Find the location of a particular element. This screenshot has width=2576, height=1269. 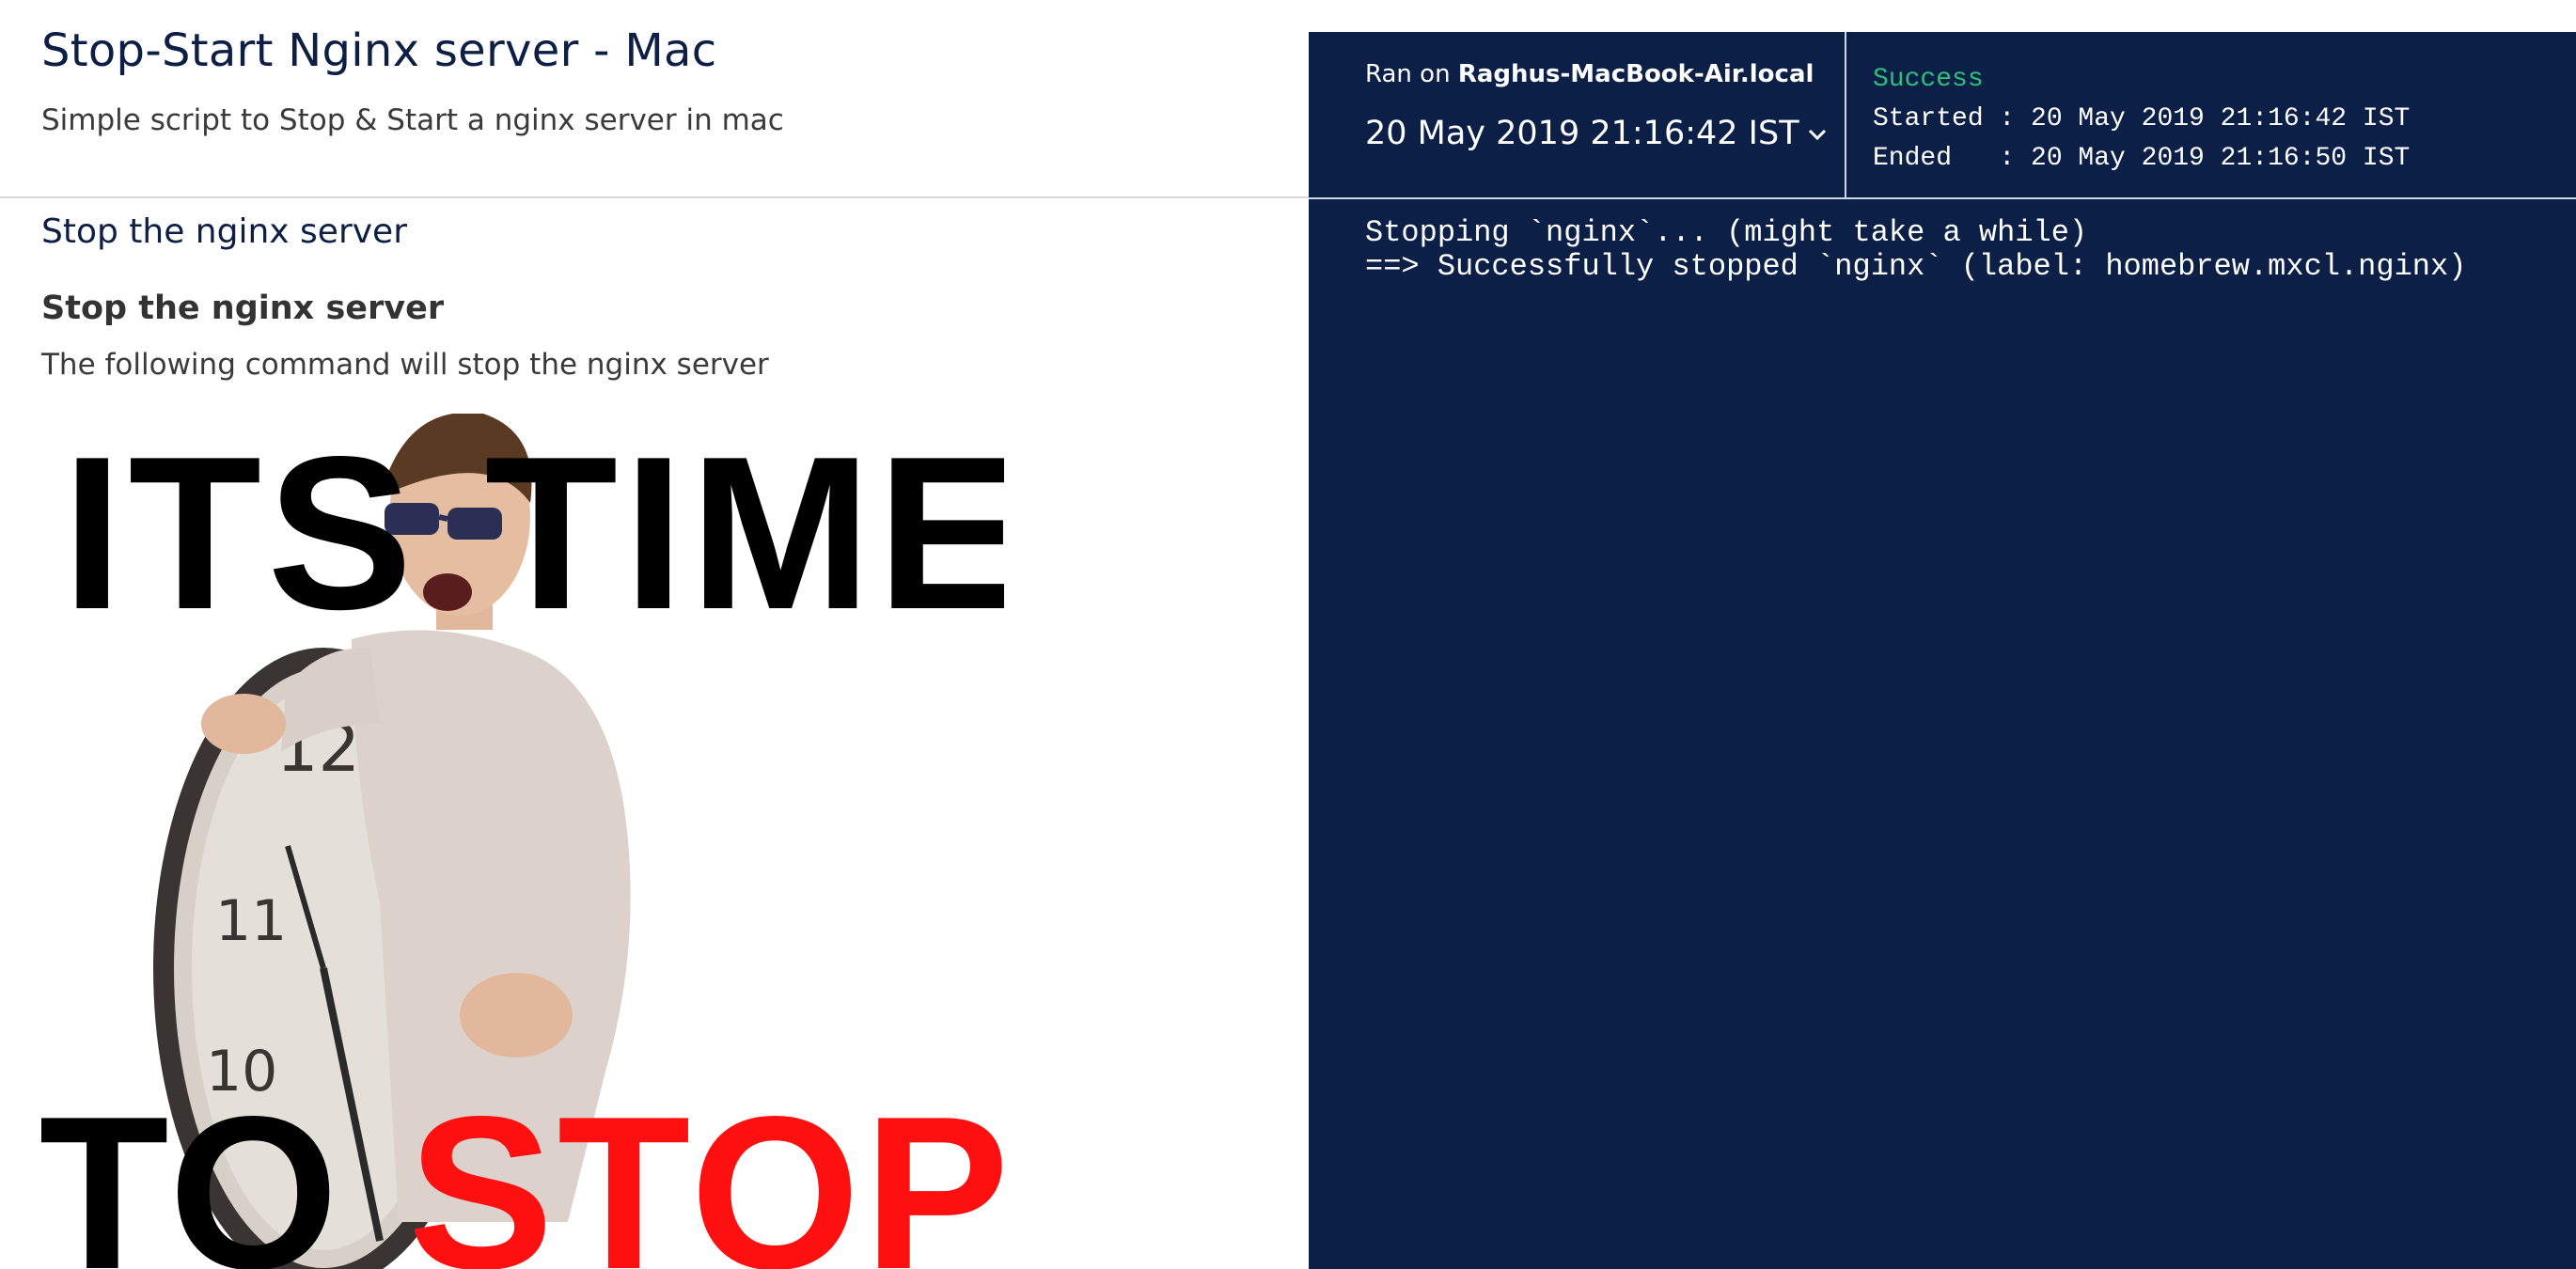

meme-bottom-word-1: TO is located at coordinates (192, 1170).